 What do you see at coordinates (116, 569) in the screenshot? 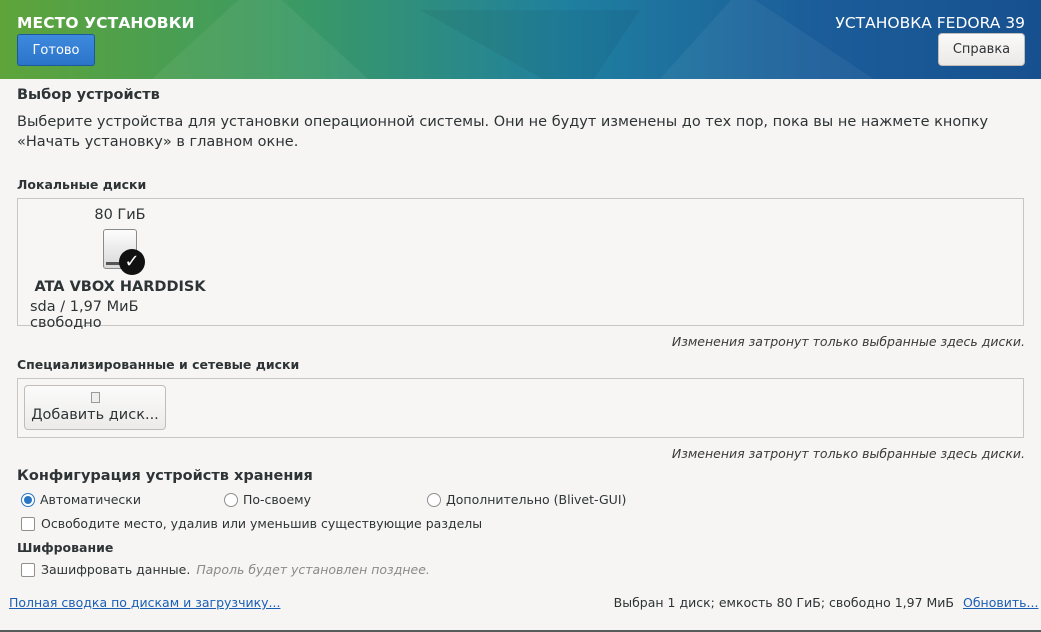
I see `encrypt-label: Зашифровать данные.` at bounding box center [116, 569].